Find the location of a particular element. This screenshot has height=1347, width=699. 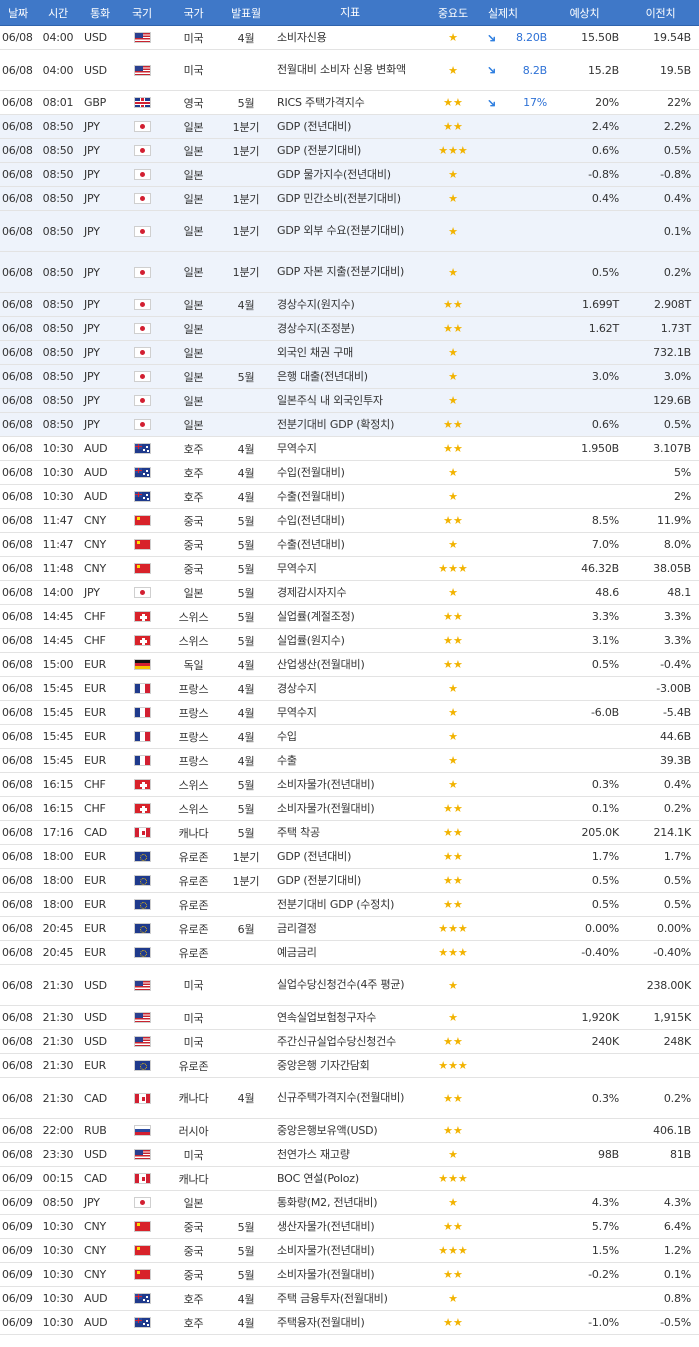

table-row: 06/08 08:50 JPY 일본 일본주식 내 외국인투자 ★ 129.6B is located at coordinates (349, 401).